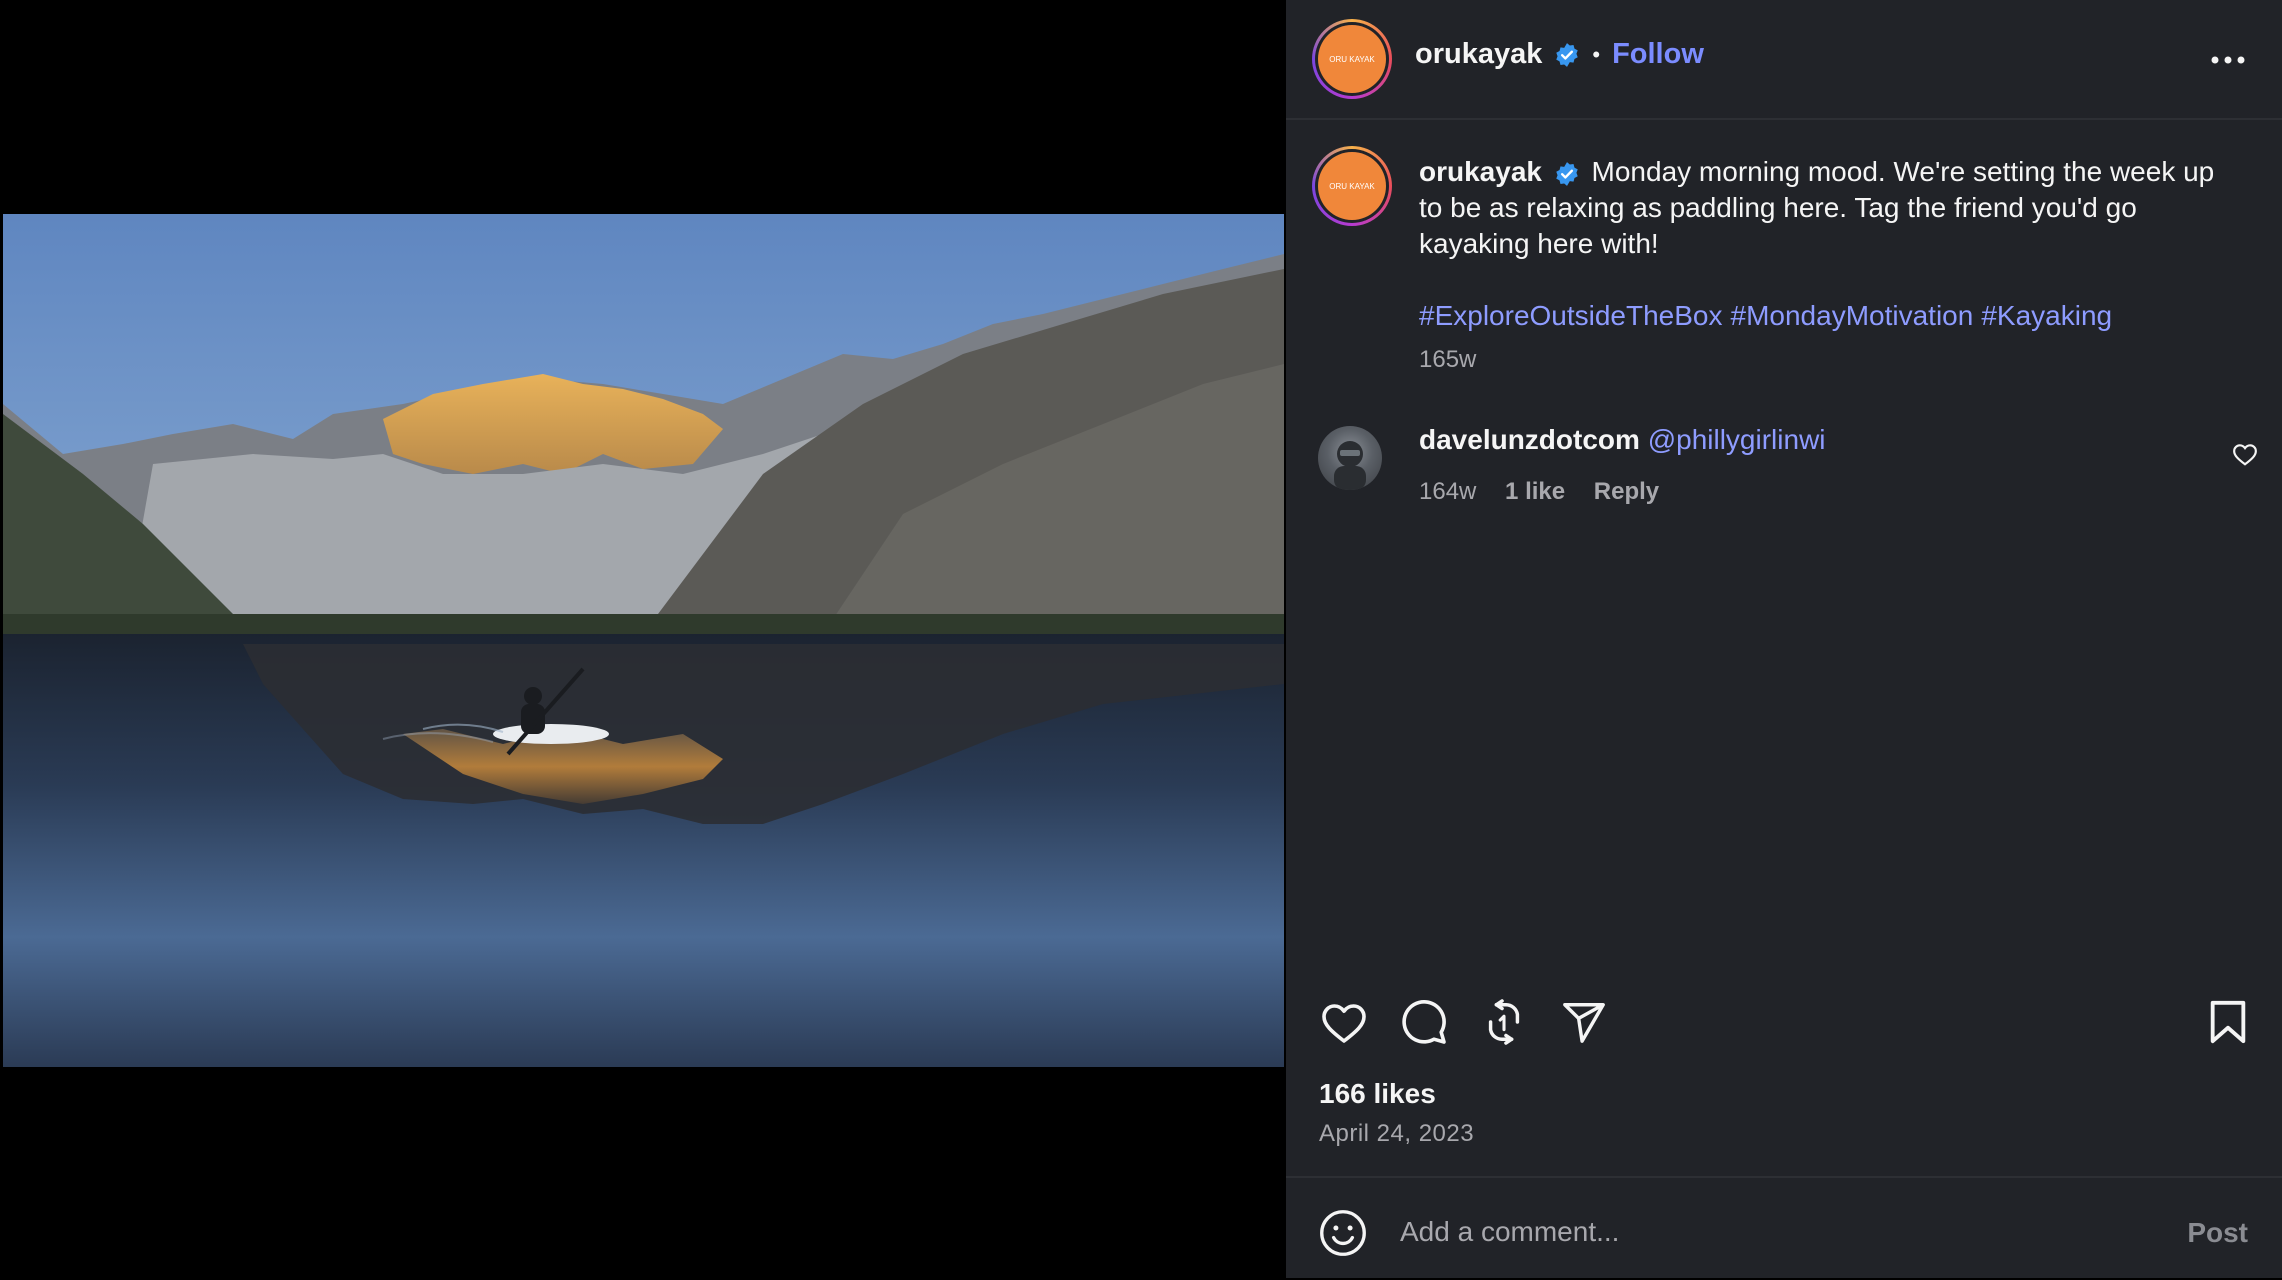  Describe the element at coordinates (1626, 491) in the screenshot. I see `comment-reply-button: Reply` at that location.